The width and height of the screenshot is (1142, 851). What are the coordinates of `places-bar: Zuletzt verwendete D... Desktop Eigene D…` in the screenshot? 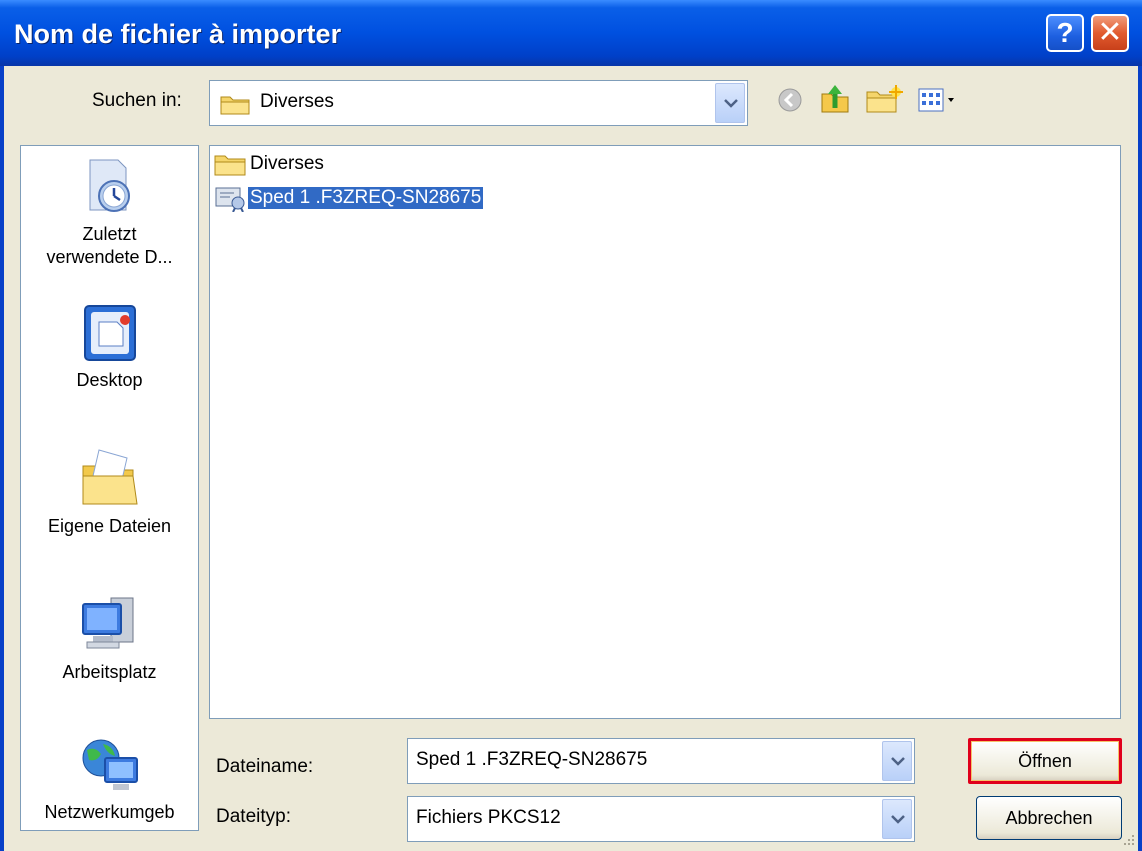 It's located at (109, 488).